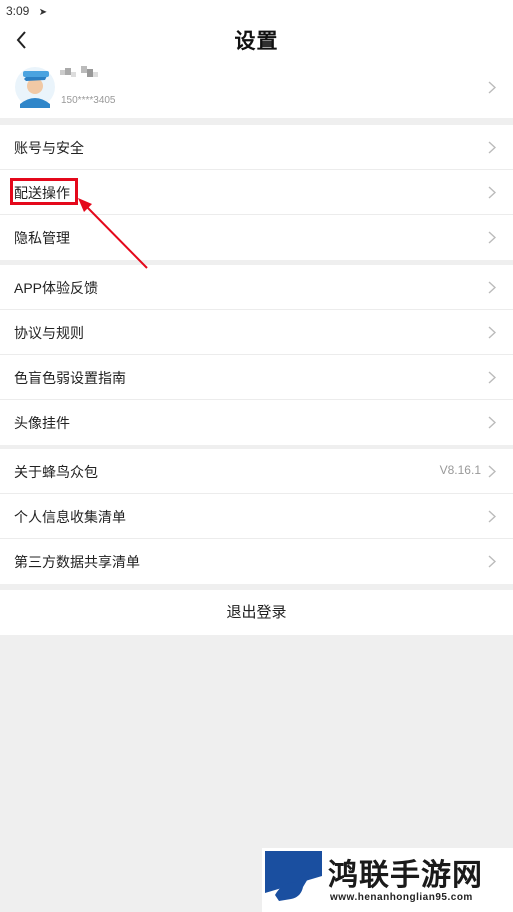  What do you see at coordinates (460, 470) in the screenshot?
I see `version-text: V8.16.1` at bounding box center [460, 470].